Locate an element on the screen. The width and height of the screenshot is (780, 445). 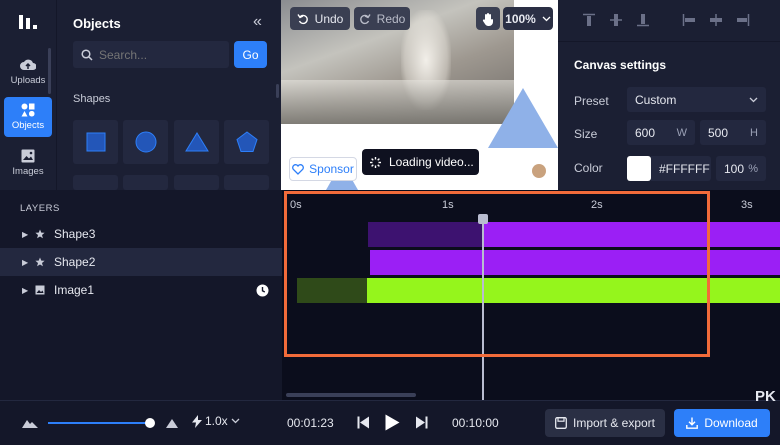
skip-back-icon is located at coordinates (363, 422).